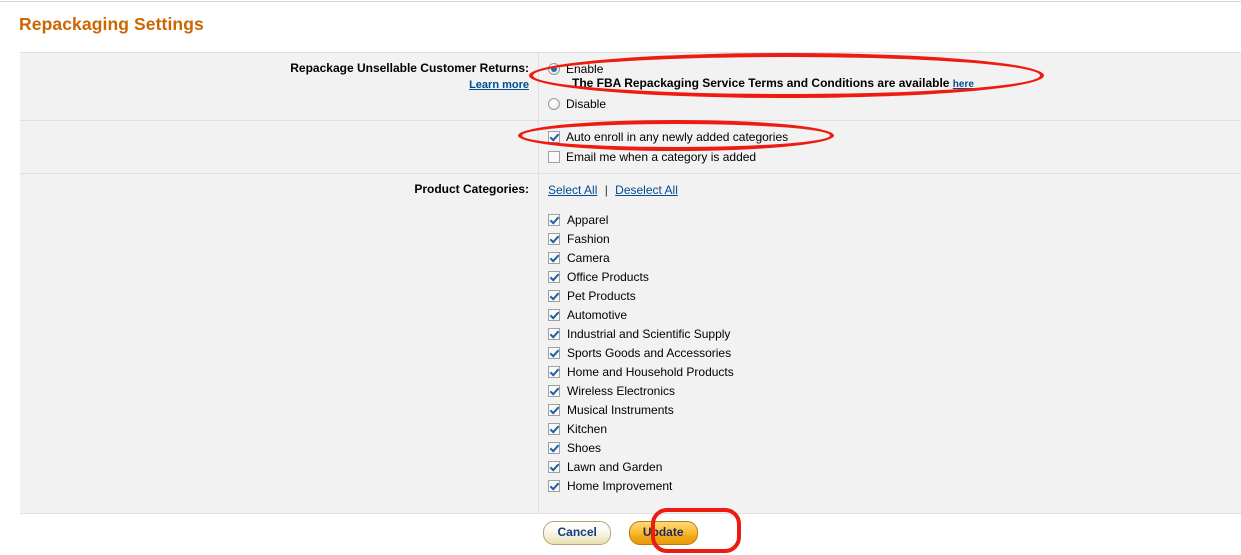  What do you see at coordinates (649, 353) in the screenshot?
I see `category-label: Sports Goods and Accessories` at bounding box center [649, 353].